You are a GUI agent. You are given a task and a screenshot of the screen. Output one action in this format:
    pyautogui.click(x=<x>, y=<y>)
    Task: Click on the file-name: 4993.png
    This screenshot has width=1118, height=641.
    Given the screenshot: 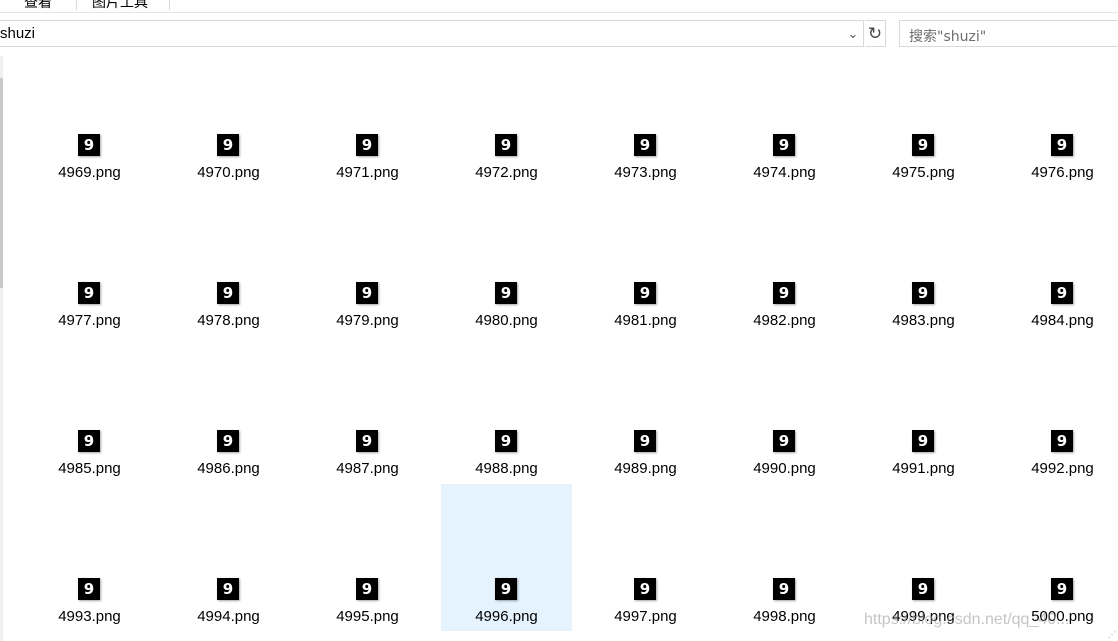 What is the action you would take?
    pyautogui.click(x=89, y=616)
    